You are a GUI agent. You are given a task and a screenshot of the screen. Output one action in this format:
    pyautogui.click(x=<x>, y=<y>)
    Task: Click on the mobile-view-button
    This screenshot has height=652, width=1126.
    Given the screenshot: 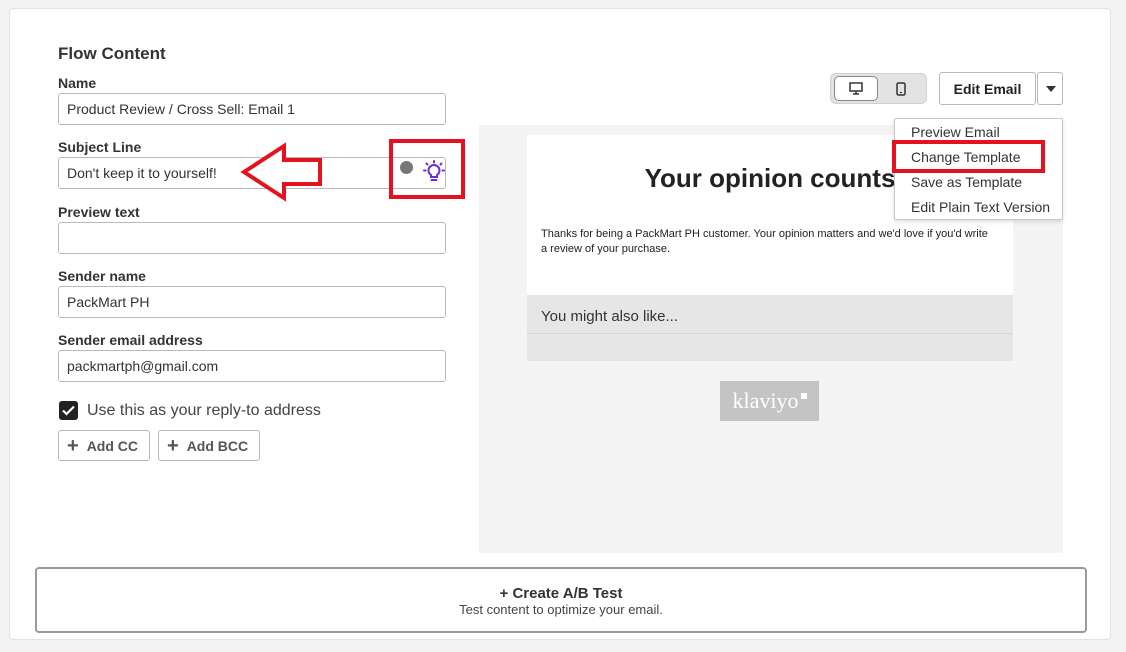 What is the action you would take?
    pyautogui.click(x=901, y=88)
    